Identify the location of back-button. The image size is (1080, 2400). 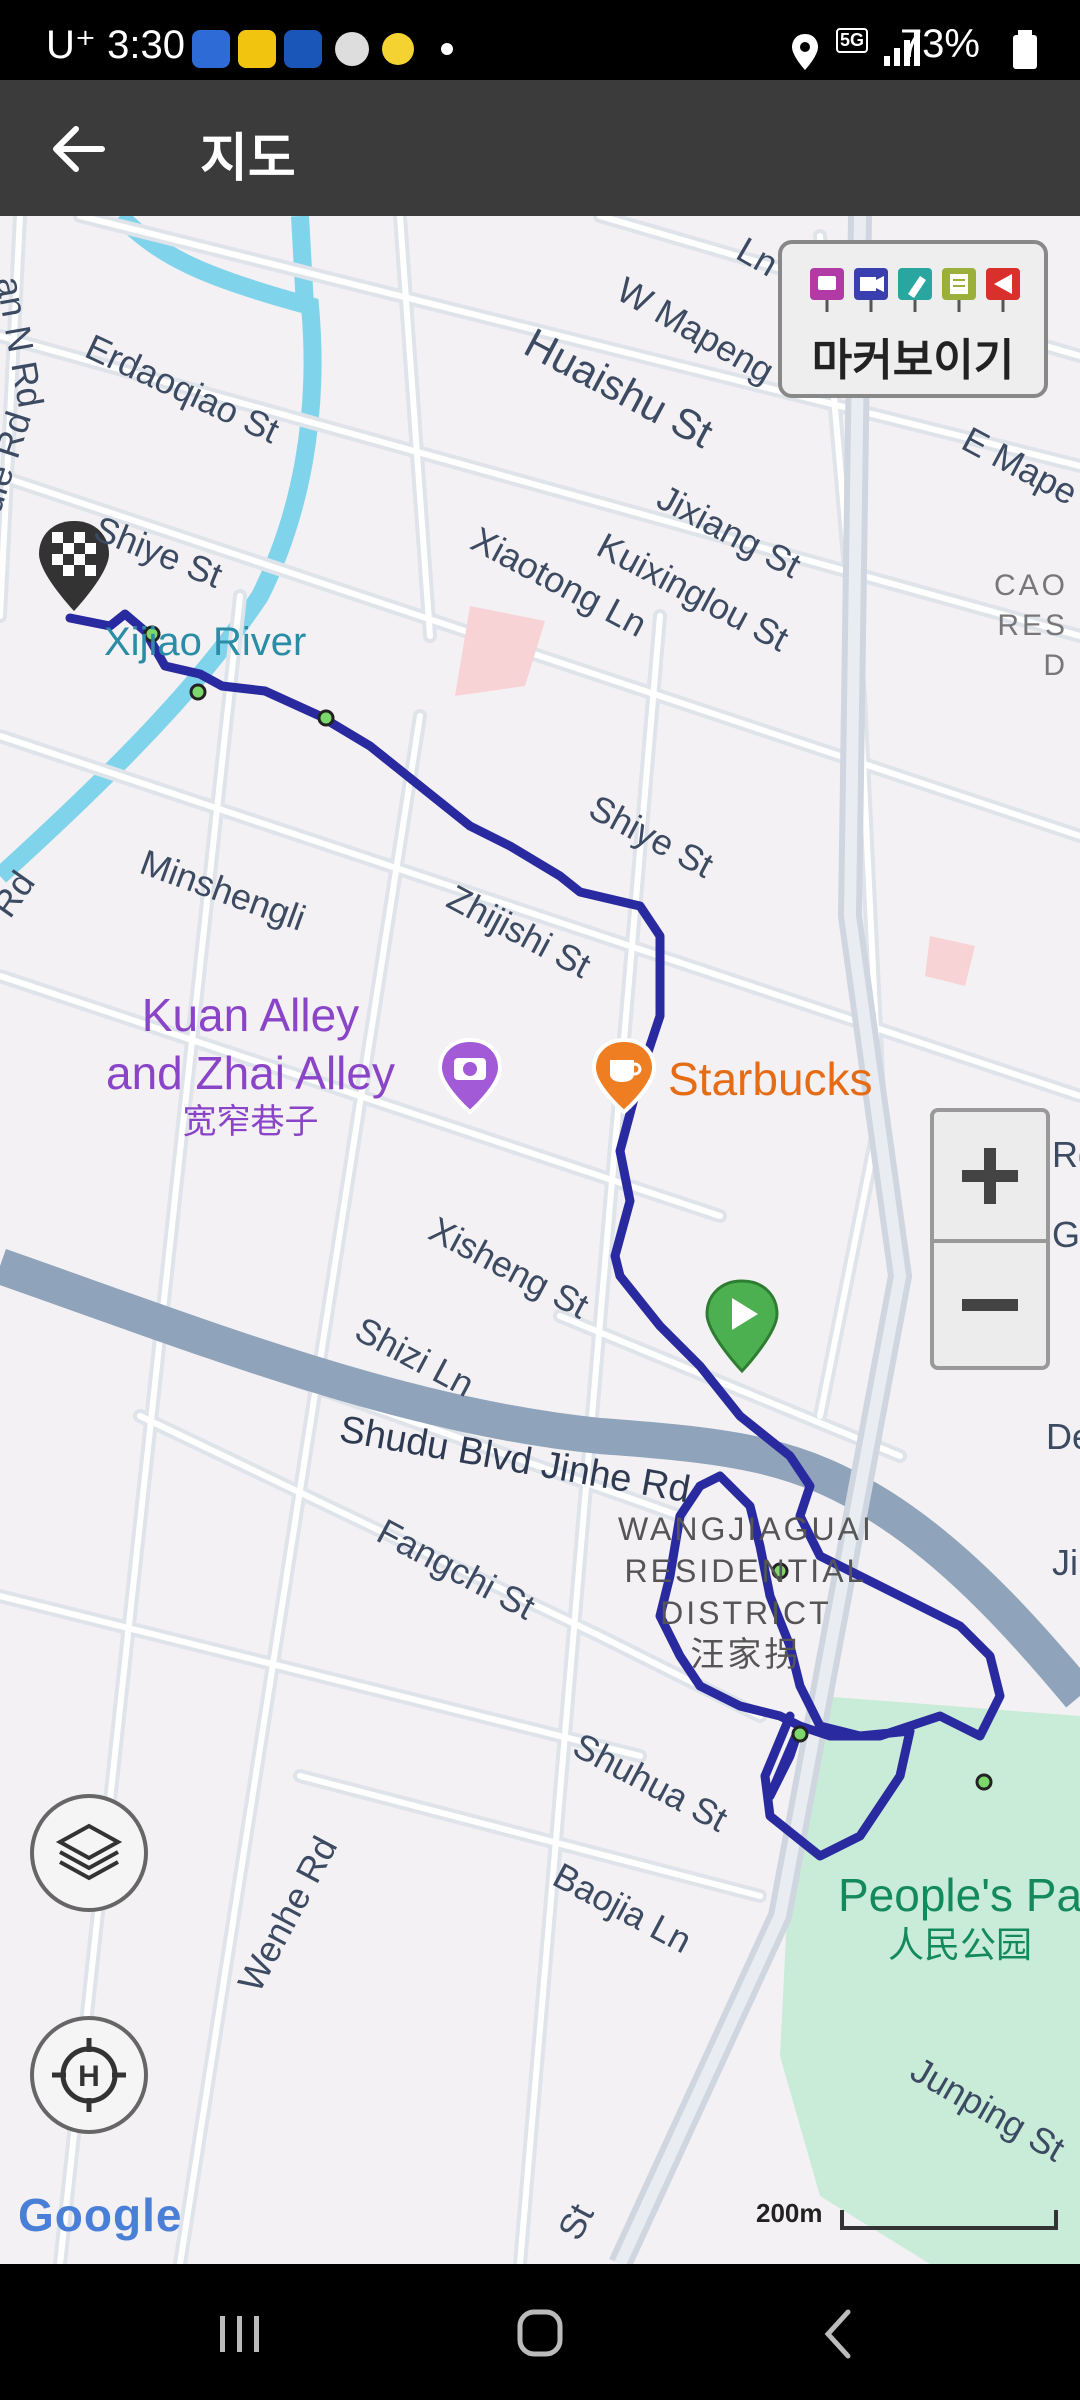
(79, 149).